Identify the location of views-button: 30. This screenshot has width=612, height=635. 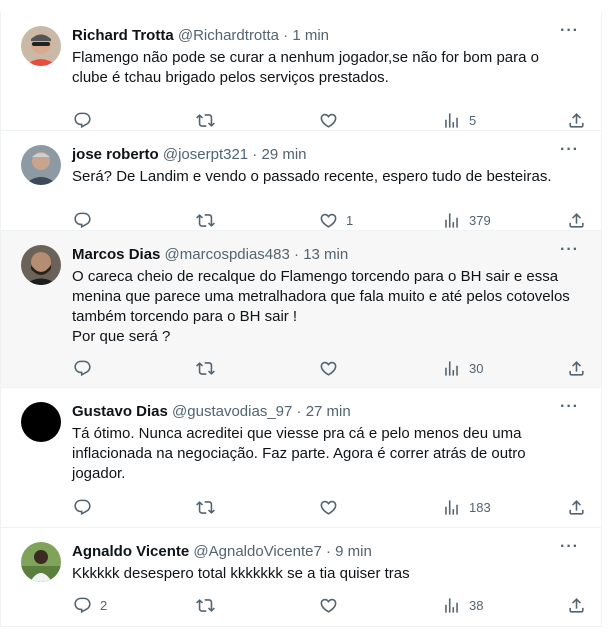
(462, 368).